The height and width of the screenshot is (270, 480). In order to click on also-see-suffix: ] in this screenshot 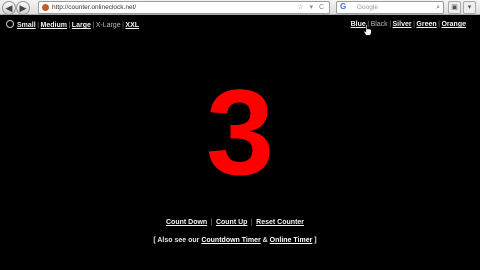, I will do `click(315, 240)`.